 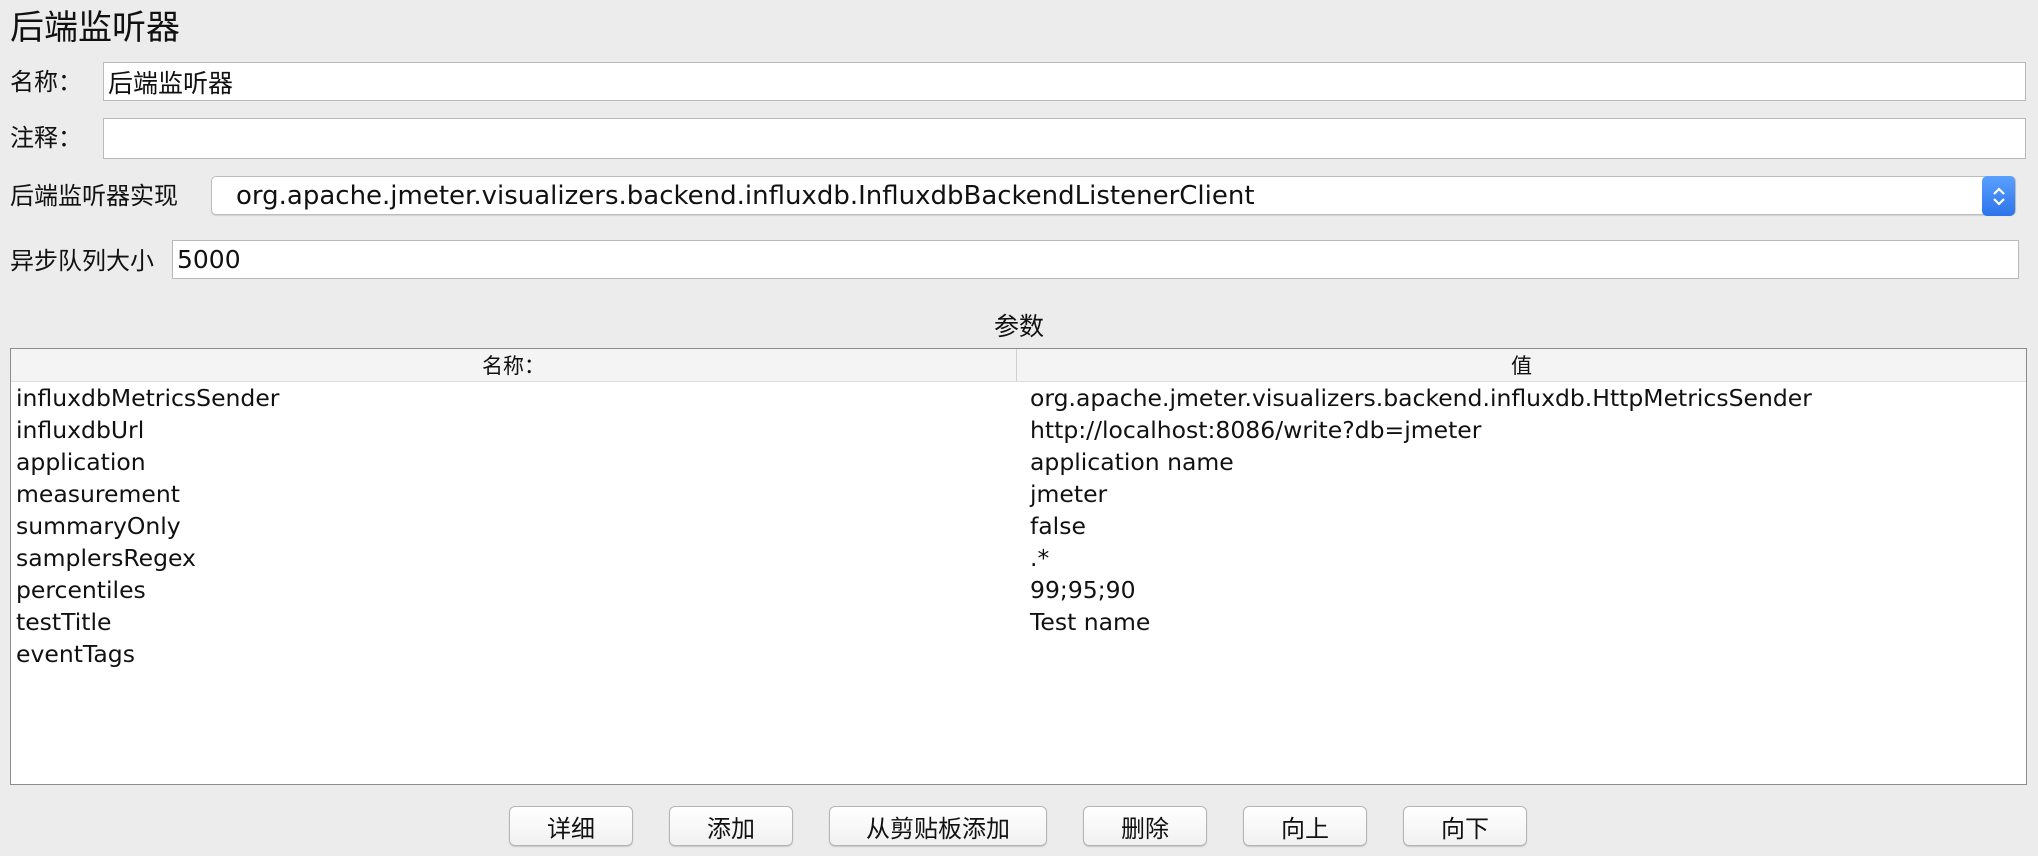 I want to click on page-title: 后端监听器, so click(x=95, y=28).